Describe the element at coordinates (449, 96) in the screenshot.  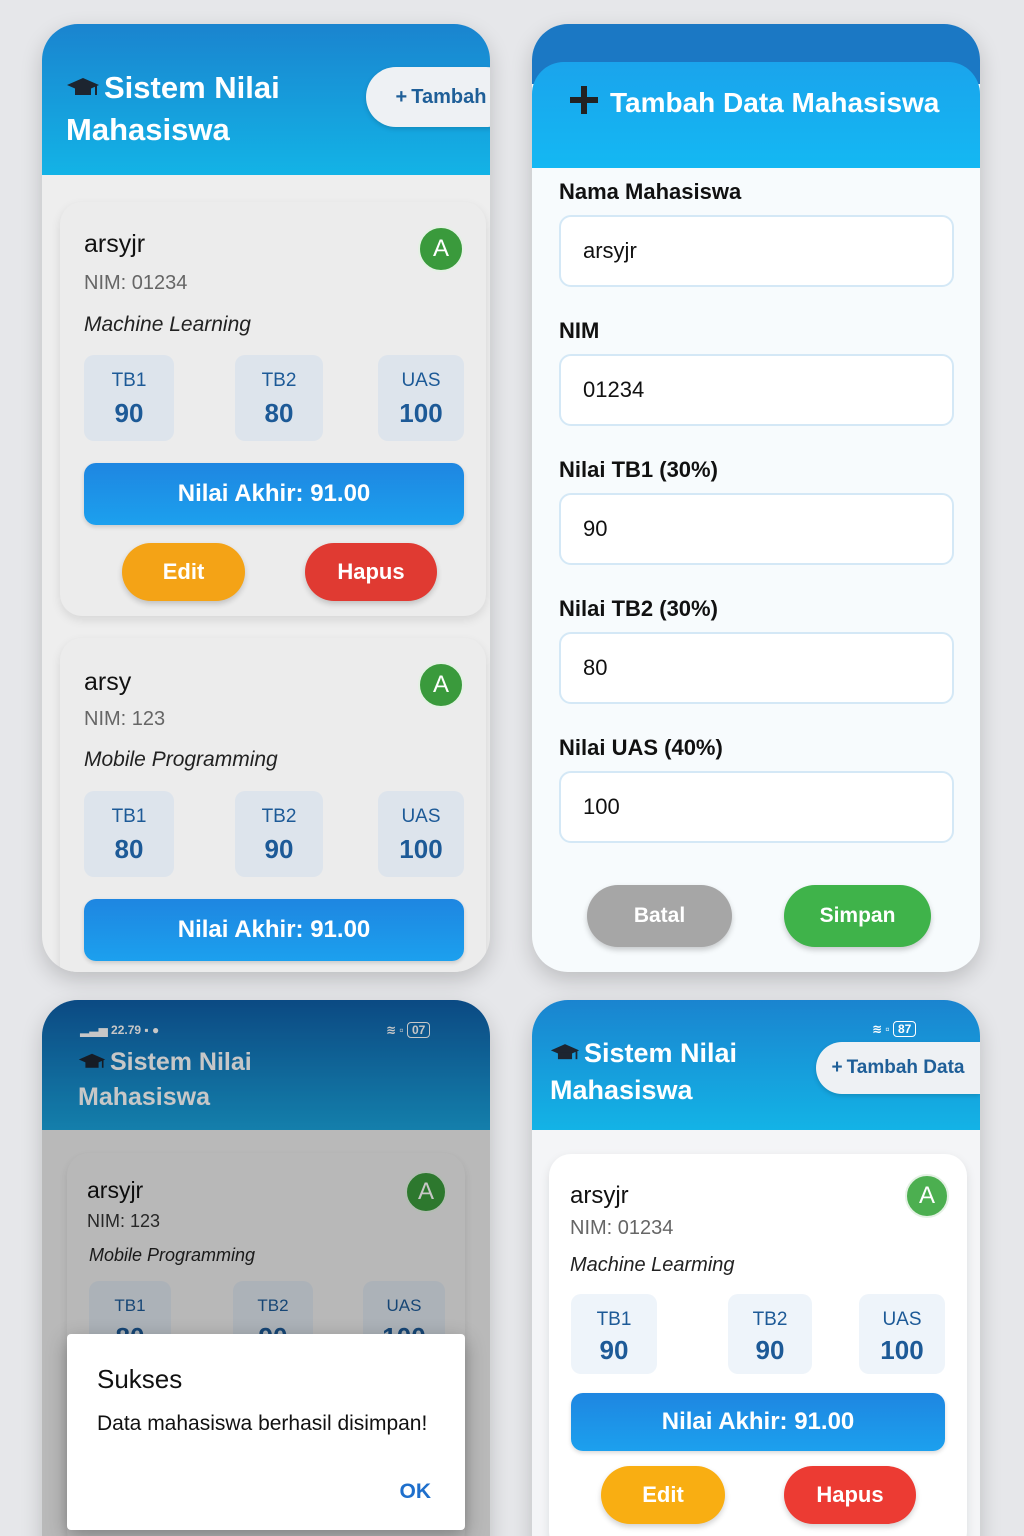
I see `add-button-label: Tambah` at that location.